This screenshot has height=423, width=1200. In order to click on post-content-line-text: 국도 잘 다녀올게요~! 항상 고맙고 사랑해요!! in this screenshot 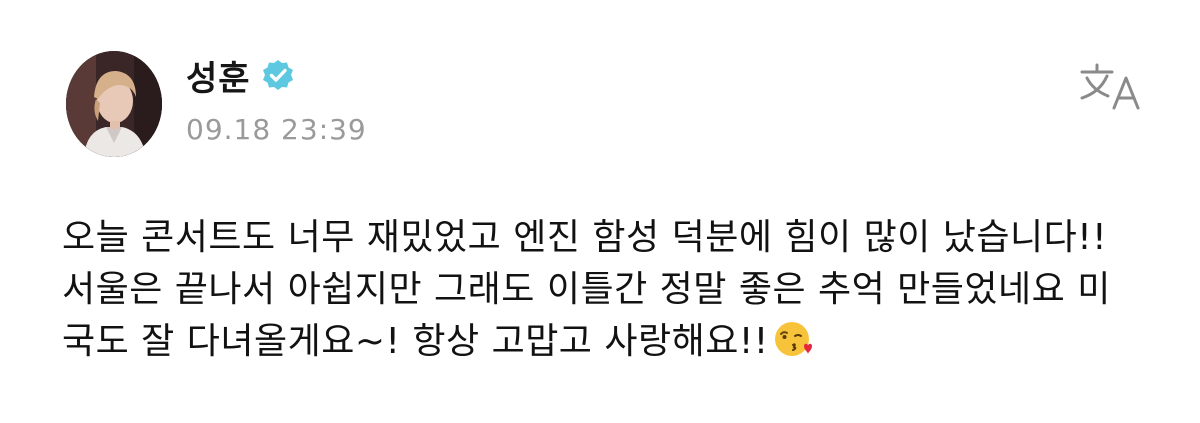, I will do `click(415, 341)`.